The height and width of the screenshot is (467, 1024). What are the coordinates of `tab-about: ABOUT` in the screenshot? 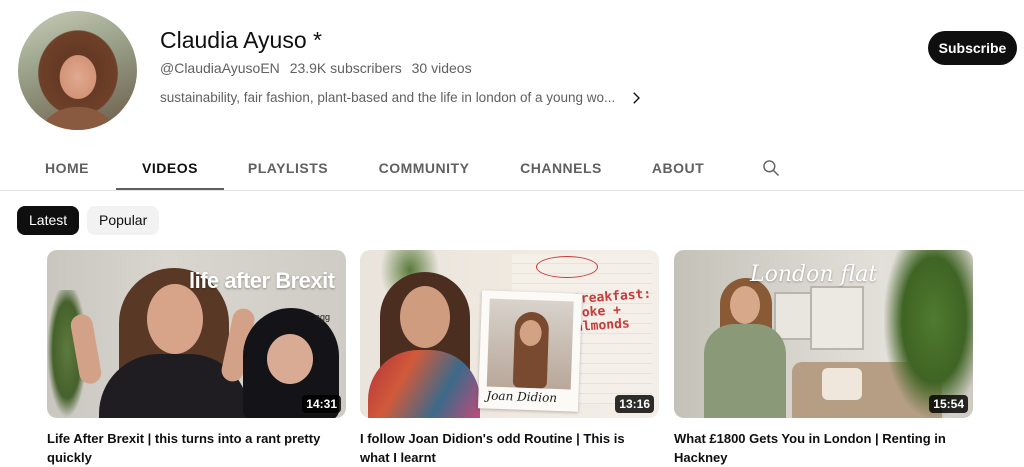 It's located at (678, 168).